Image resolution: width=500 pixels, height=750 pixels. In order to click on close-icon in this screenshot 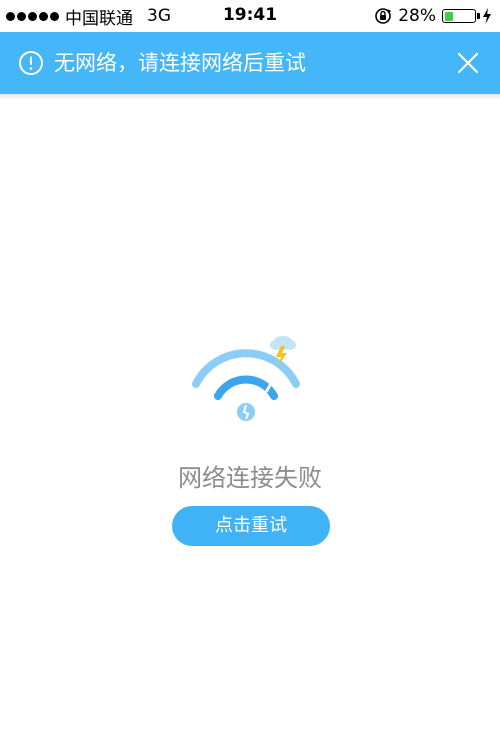, I will do `click(468, 63)`.